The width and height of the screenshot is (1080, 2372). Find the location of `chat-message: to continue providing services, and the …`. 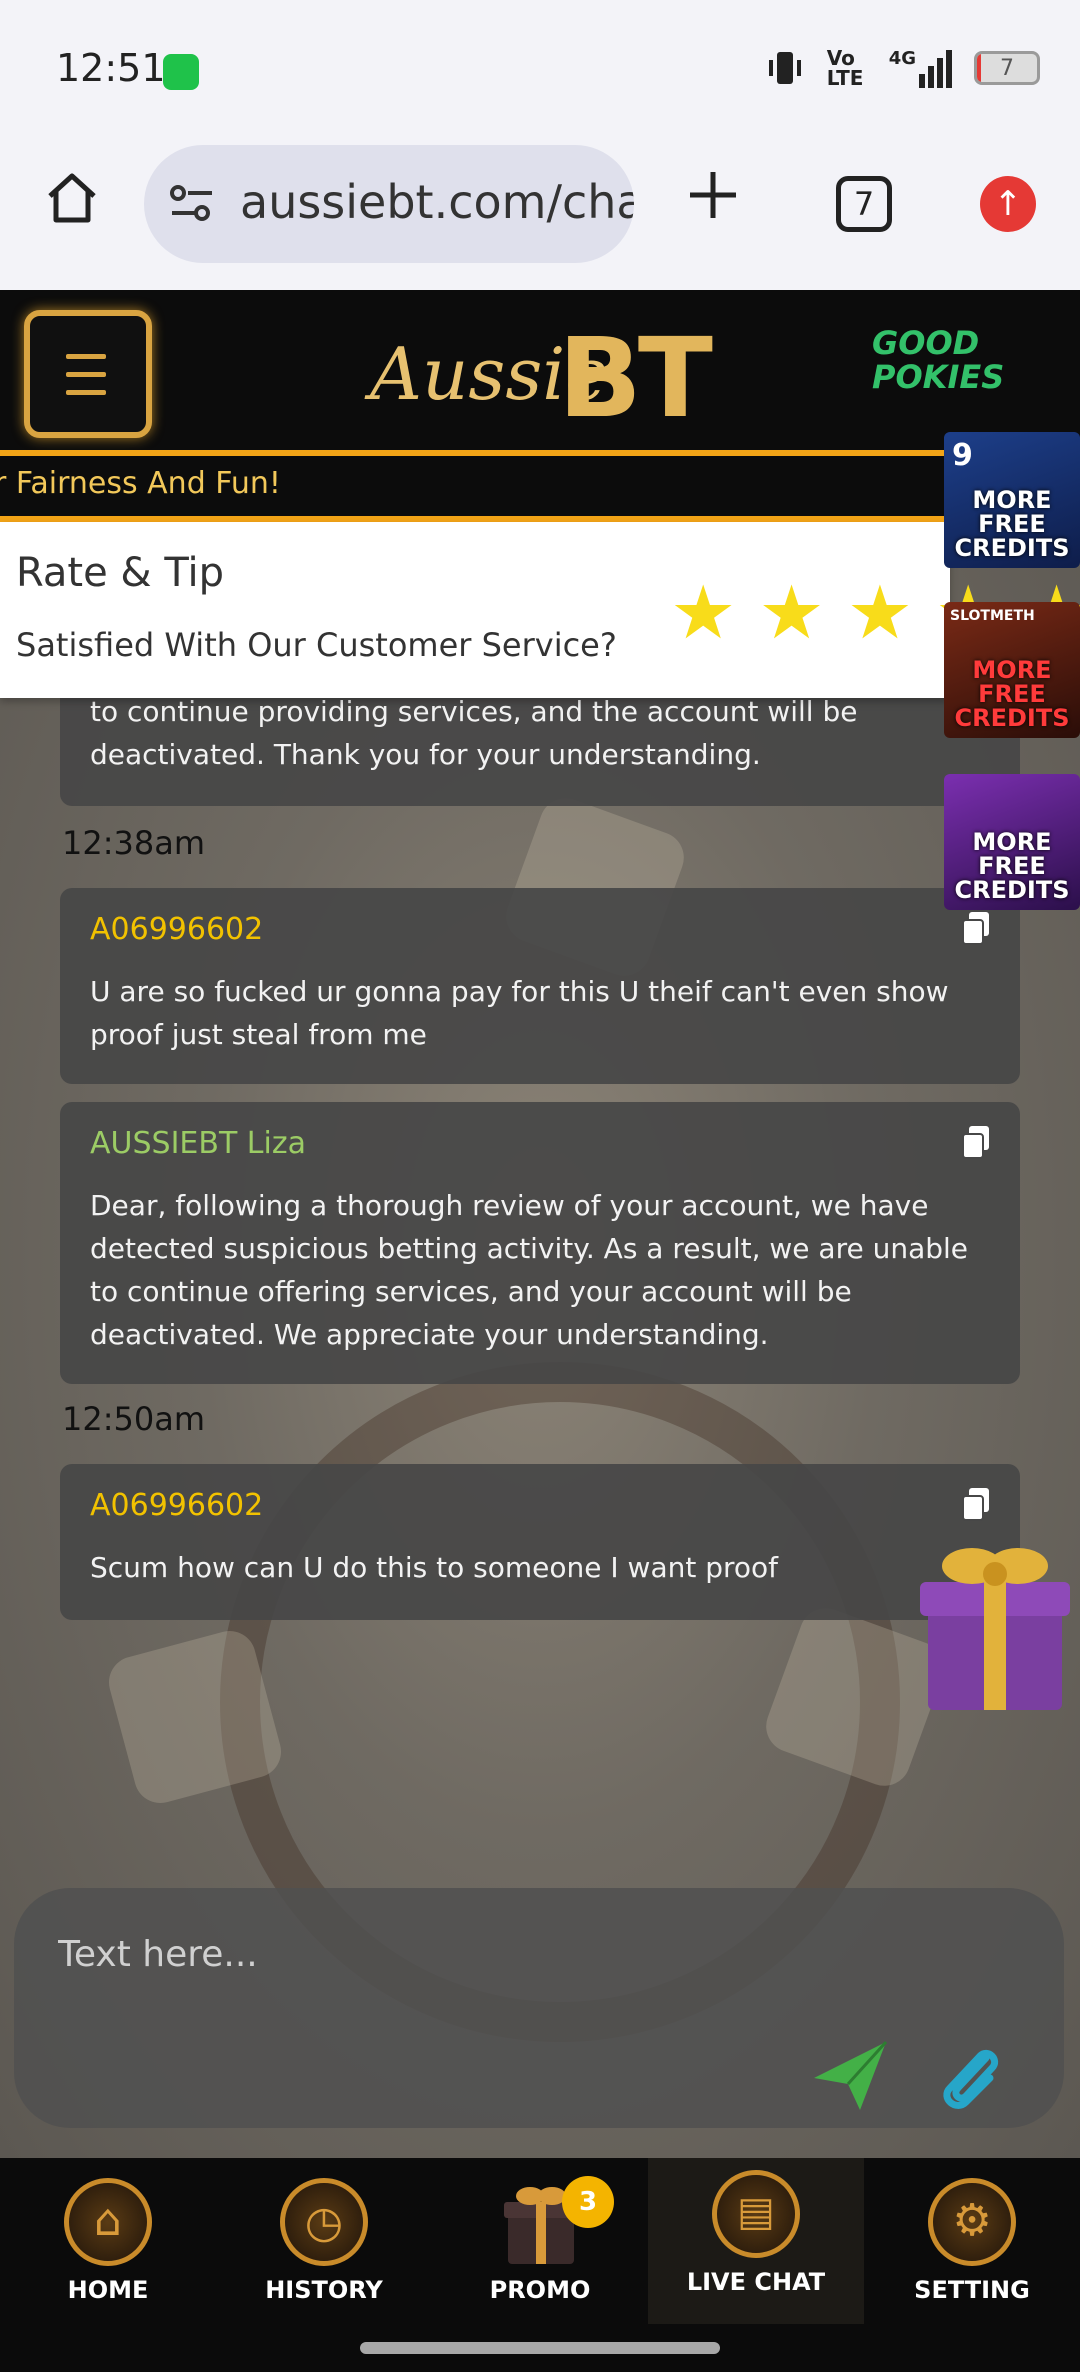

chat-message: to continue providing services, and the … is located at coordinates (540, 743).